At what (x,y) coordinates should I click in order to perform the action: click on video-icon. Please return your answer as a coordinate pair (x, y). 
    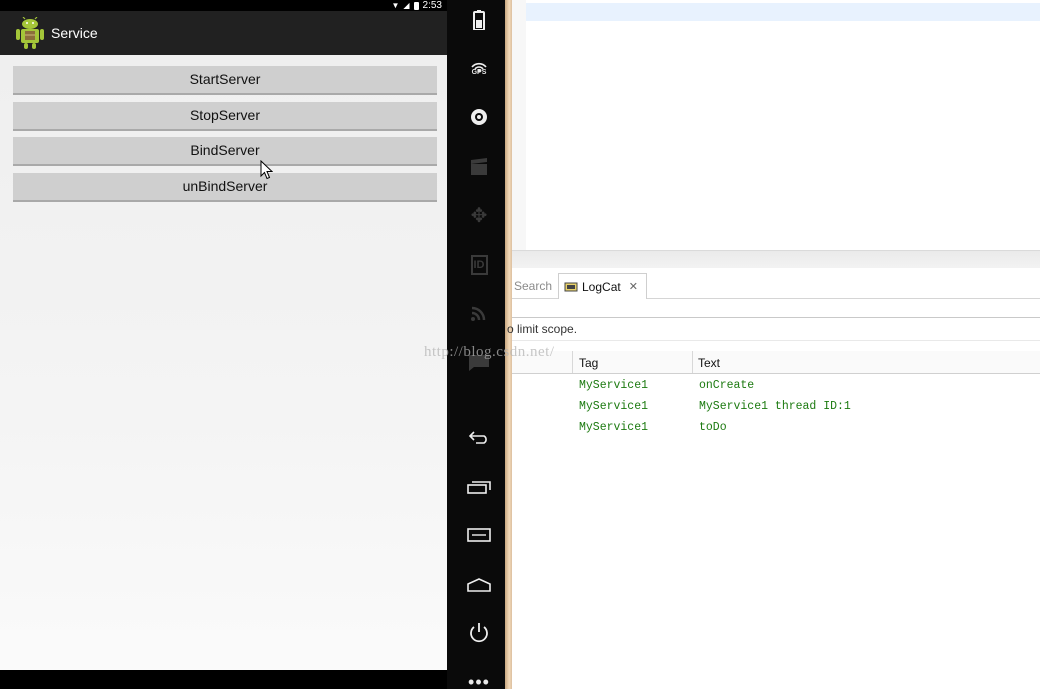
    Looking at the image, I should click on (479, 166).